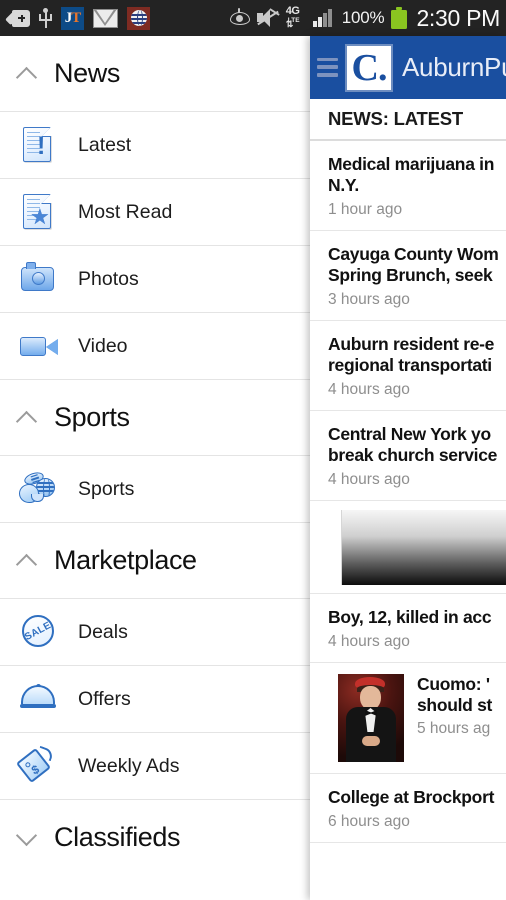 This screenshot has width=506, height=900. Describe the element at coordinates (103, 631) in the screenshot. I see `sidebar-item-label: Deals` at that location.